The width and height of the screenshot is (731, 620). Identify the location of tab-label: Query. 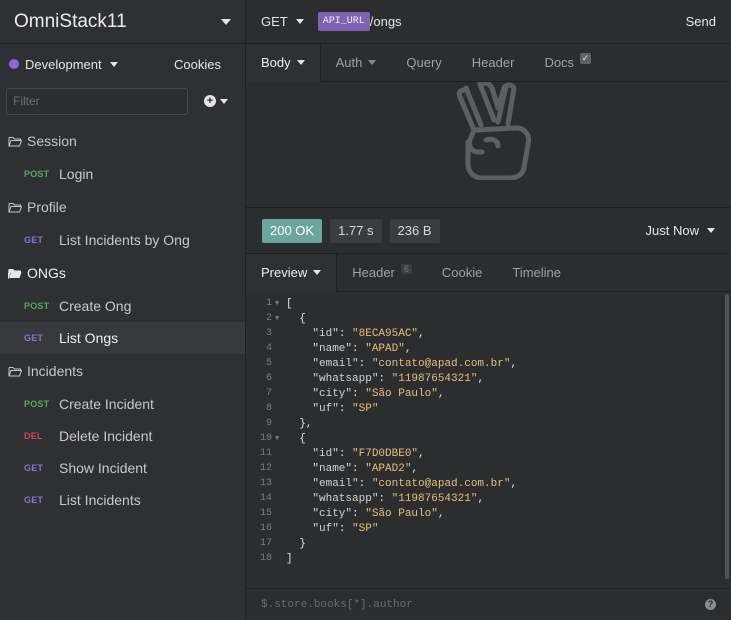
(424, 62).